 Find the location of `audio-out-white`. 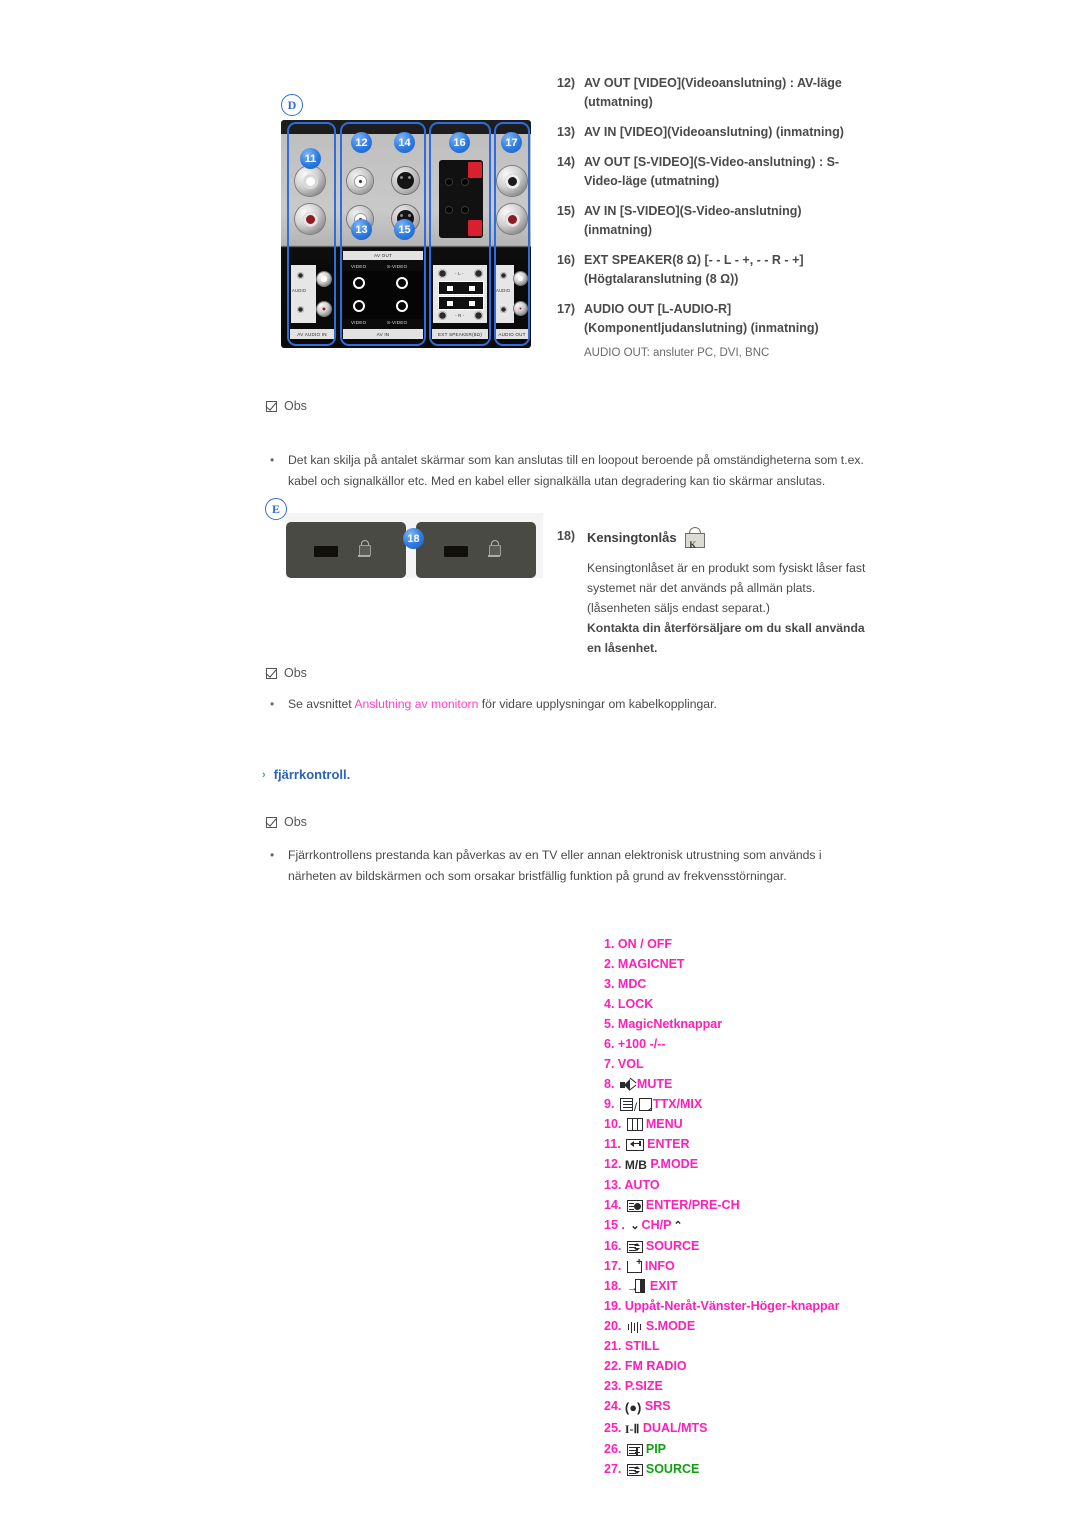

audio-out-white is located at coordinates (520, 278).